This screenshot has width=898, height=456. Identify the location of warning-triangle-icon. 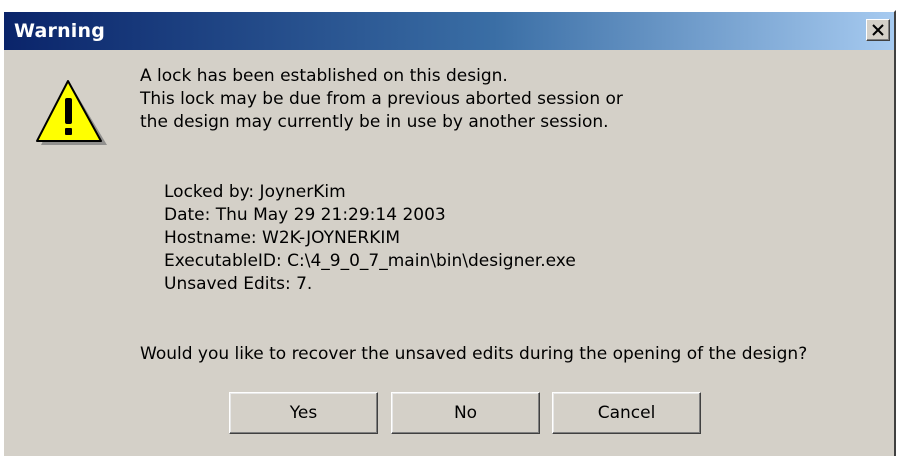
(71, 112).